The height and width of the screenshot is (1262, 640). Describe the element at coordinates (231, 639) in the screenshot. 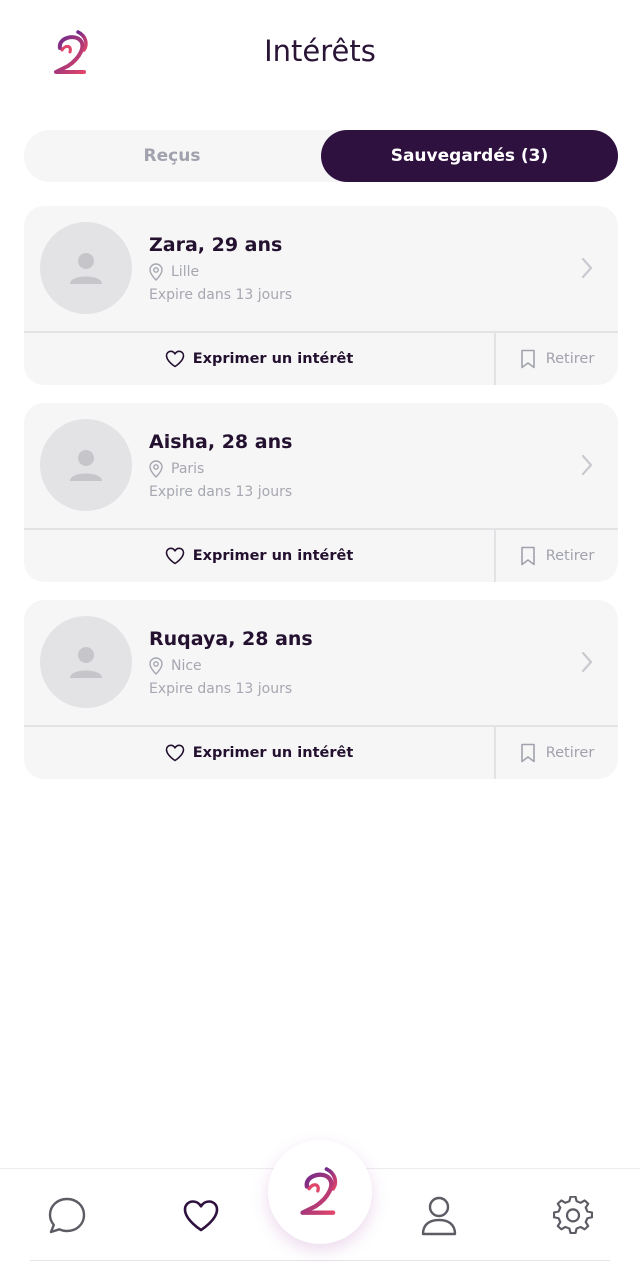

I see `profile-name: Ruqaya, 28 ans` at that location.